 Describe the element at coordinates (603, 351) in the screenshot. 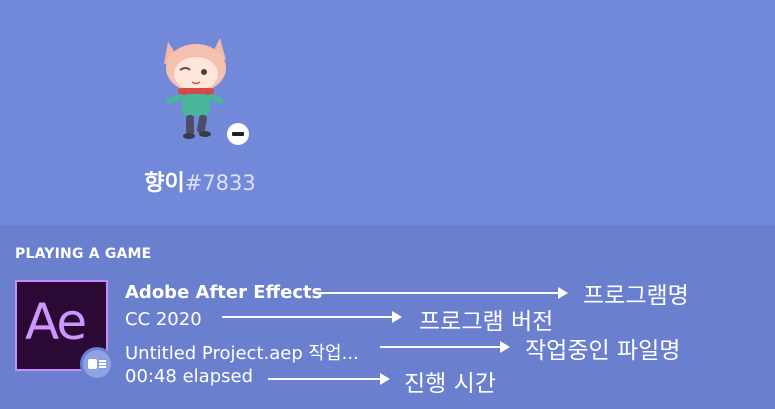

I see `annotation-working-file: 작업중인 파일명` at that location.